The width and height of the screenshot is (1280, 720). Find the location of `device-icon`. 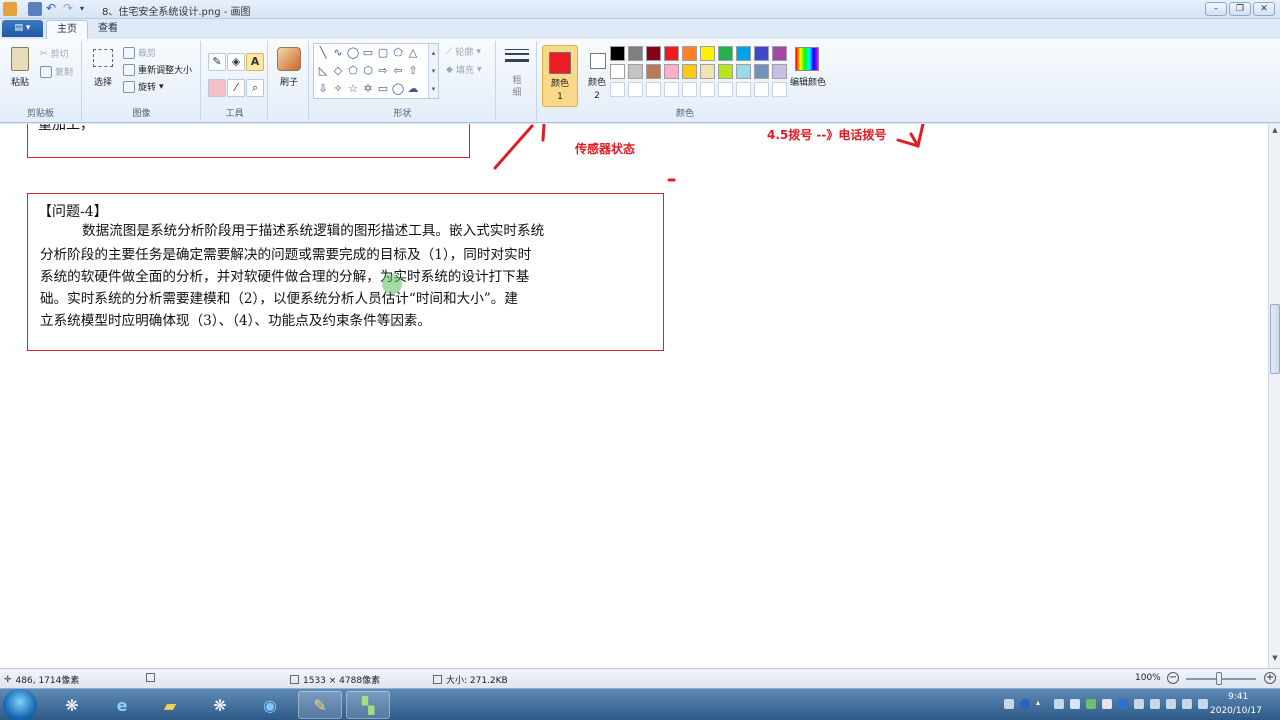

device-icon is located at coordinates (1155, 704).